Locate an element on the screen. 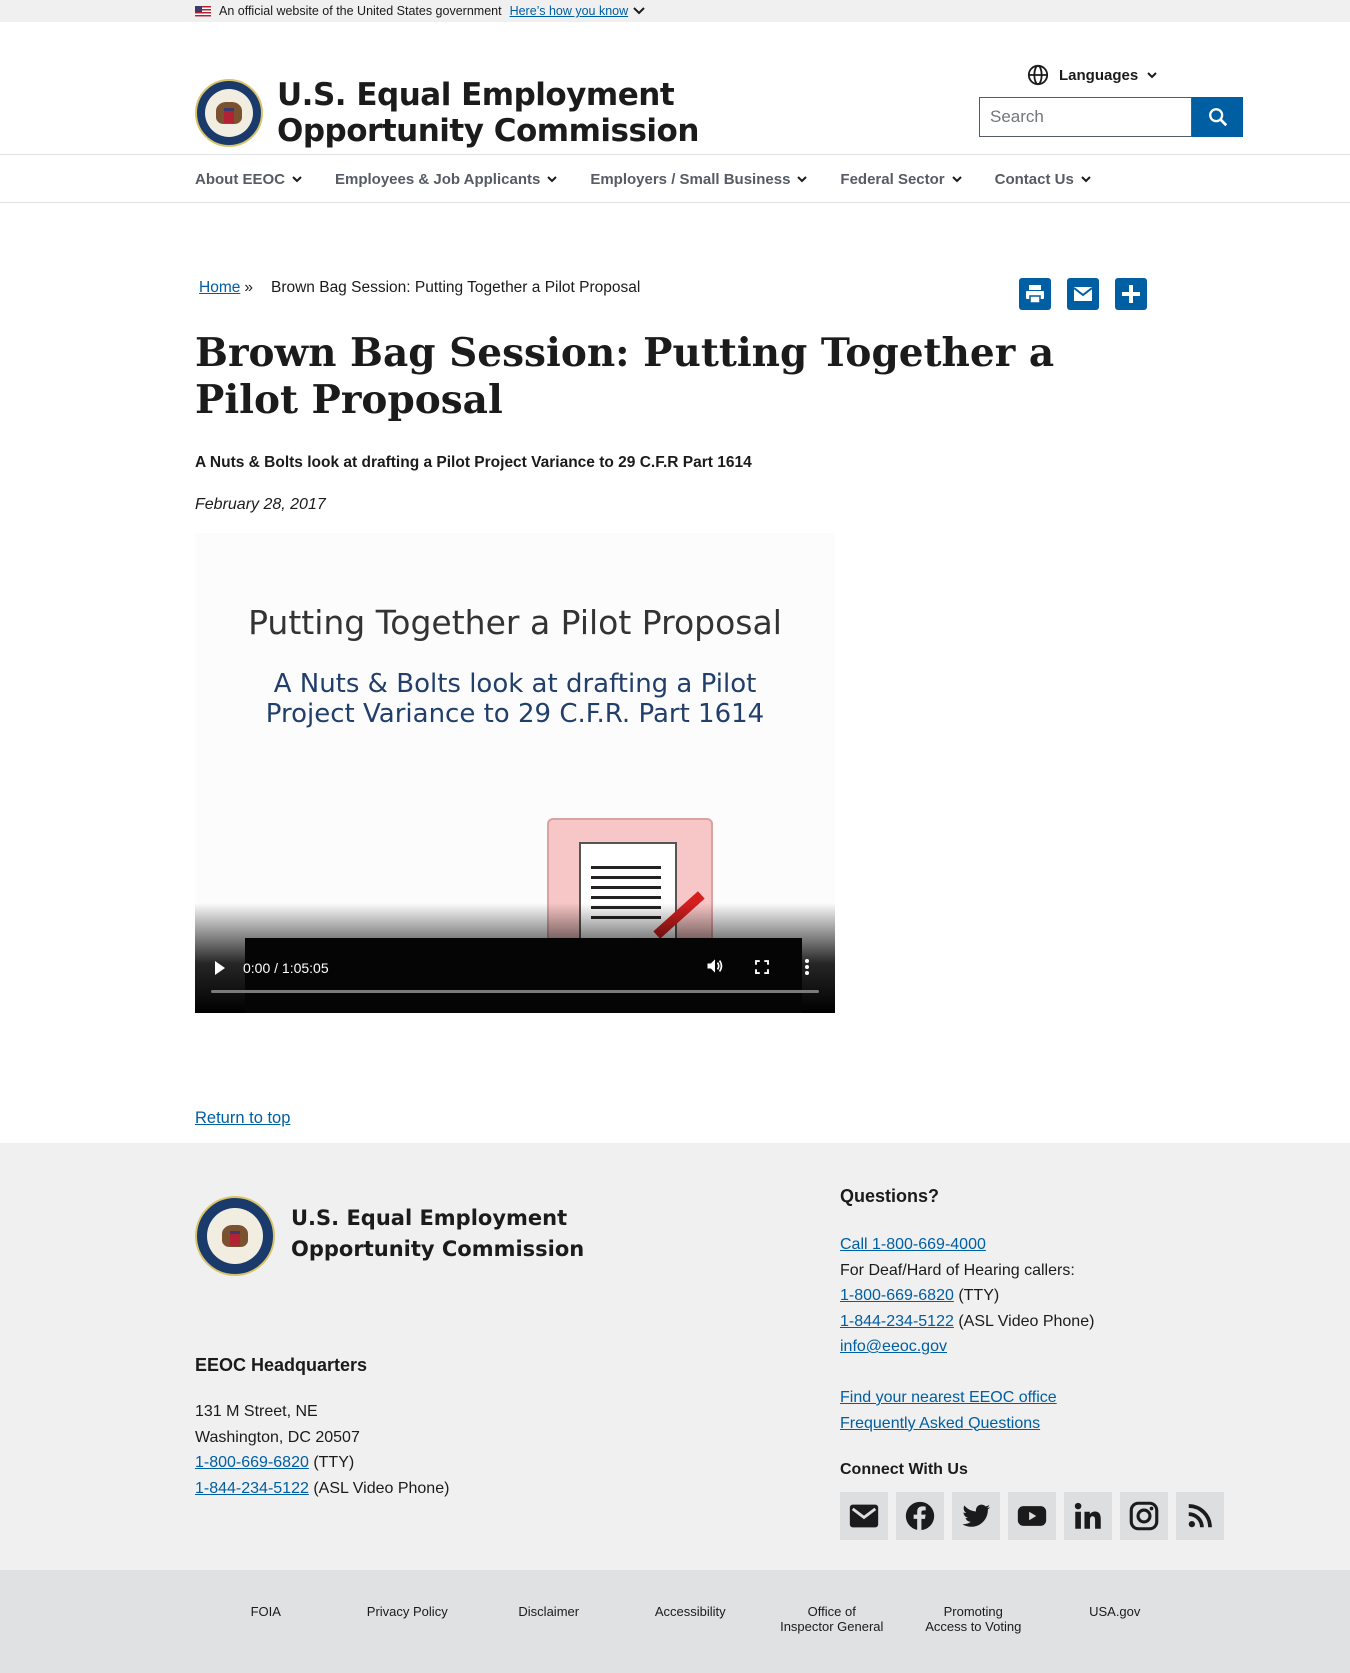 The image size is (1350, 1673). footer-title-line1: U.S. Equal Employment is located at coordinates (429, 1218).